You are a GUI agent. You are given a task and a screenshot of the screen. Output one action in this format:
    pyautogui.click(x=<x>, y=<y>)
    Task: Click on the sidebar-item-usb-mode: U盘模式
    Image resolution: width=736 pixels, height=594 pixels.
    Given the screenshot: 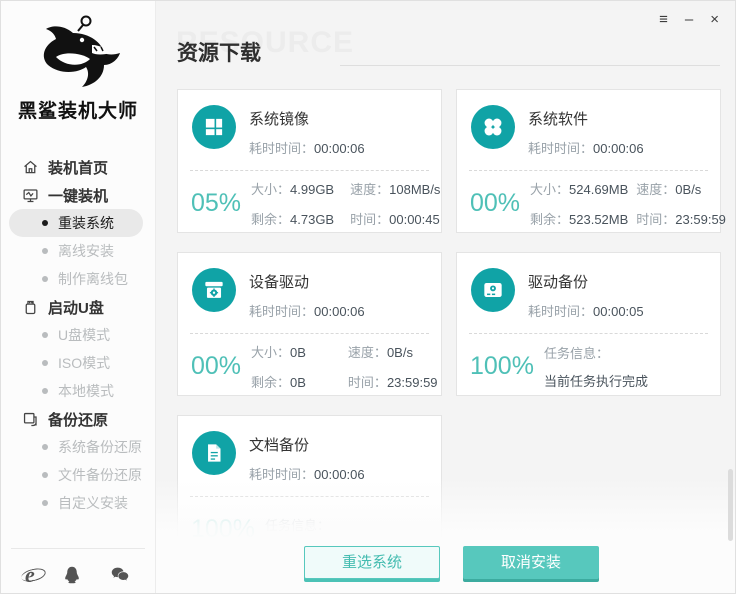 What is the action you would take?
    pyautogui.click(x=78, y=335)
    